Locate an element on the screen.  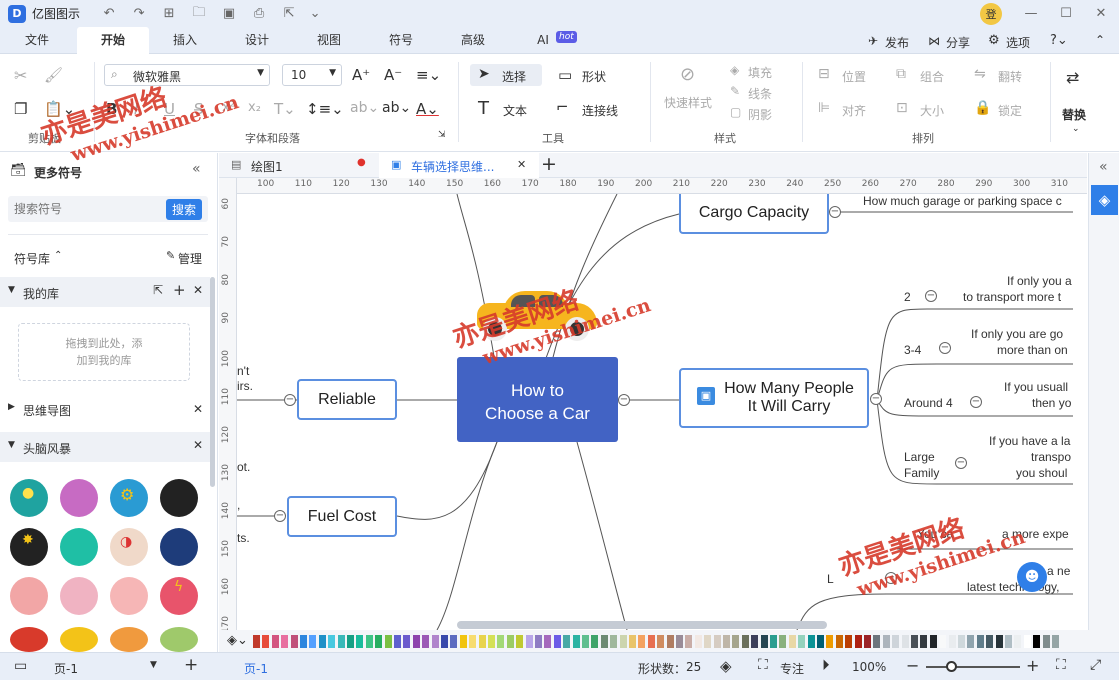
fill-bucket-icon: ◈⌄ is located at coordinates (237, 640).